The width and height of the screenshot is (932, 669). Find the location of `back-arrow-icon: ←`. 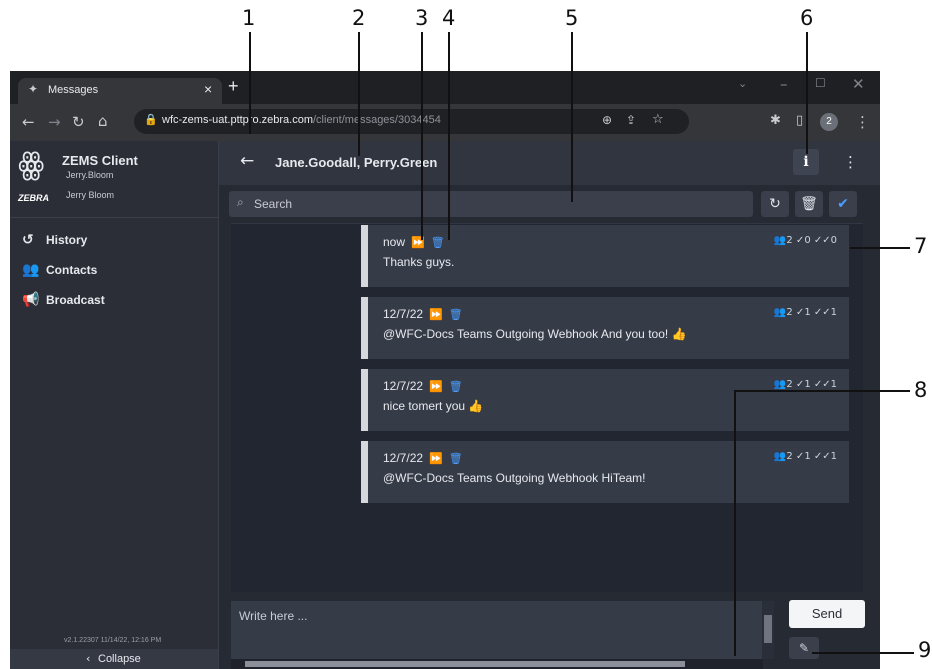

back-arrow-icon: ← is located at coordinates (247, 161).